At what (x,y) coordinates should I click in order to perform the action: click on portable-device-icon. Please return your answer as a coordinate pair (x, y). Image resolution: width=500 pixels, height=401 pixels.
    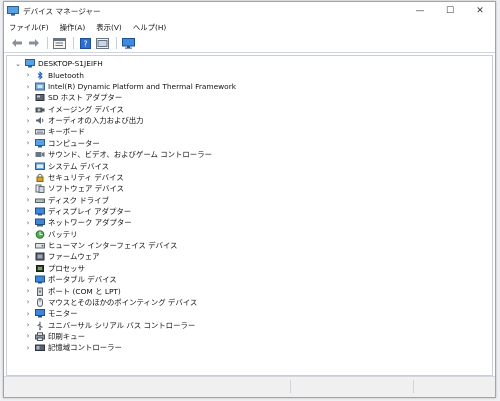
    Looking at the image, I should click on (40, 279).